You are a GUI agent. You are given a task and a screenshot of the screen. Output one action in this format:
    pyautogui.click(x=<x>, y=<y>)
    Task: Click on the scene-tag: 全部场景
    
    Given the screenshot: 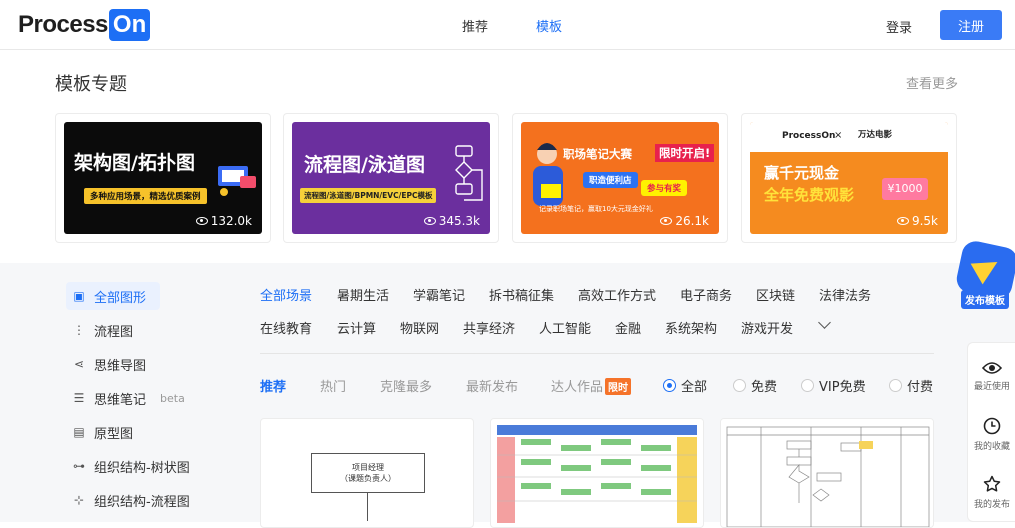 What is the action you would take?
    pyautogui.click(x=286, y=294)
    